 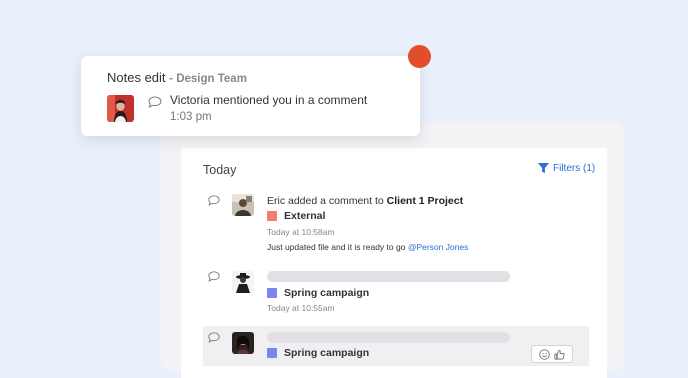 What do you see at coordinates (543, 168) in the screenshot?
I see `filter-icon` at bounding box center [543, 168].